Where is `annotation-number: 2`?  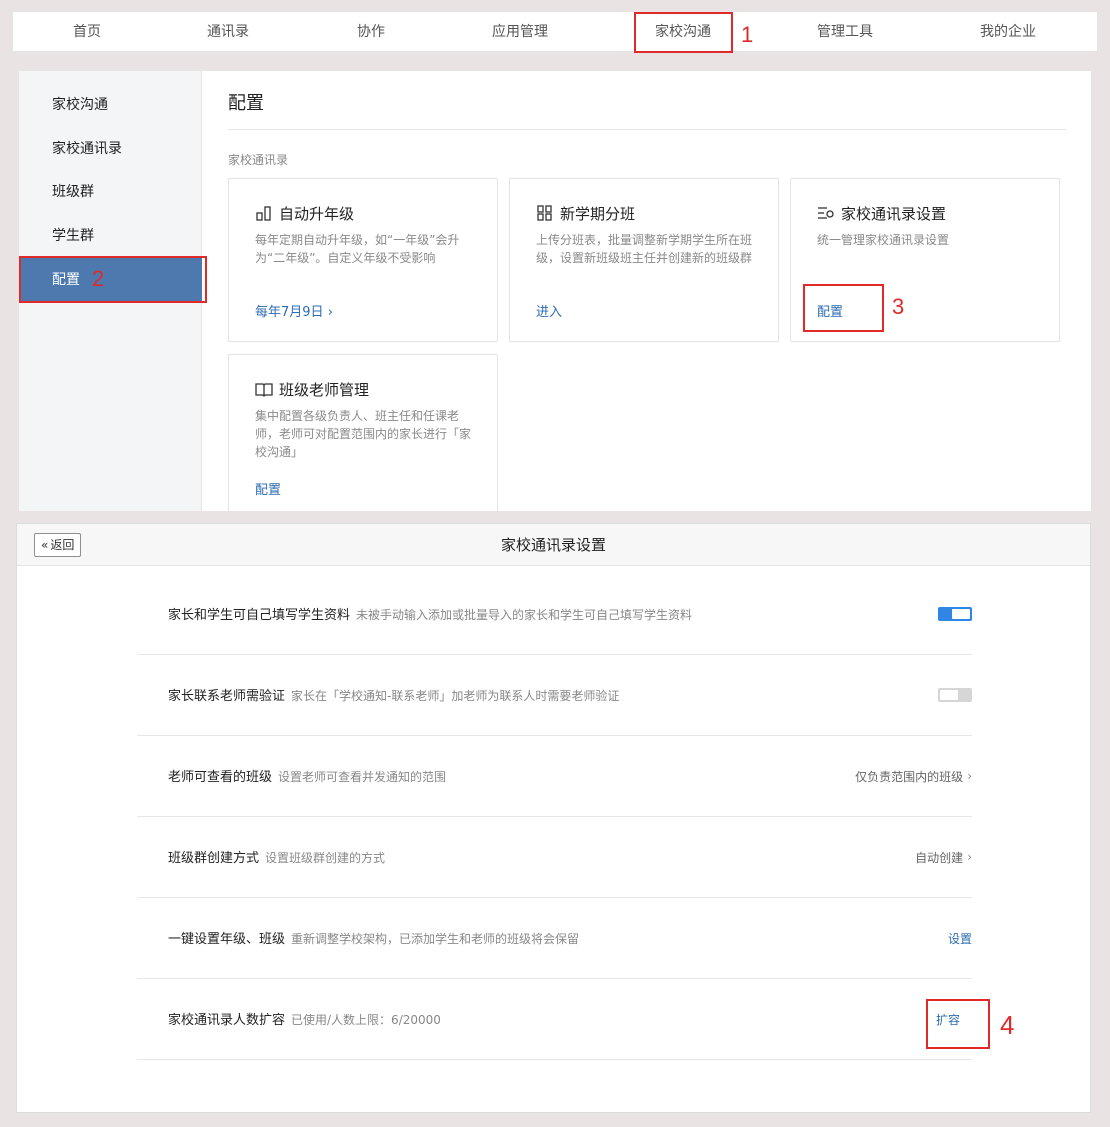
annotation-number: 2 is located at coordinates (98, 278).